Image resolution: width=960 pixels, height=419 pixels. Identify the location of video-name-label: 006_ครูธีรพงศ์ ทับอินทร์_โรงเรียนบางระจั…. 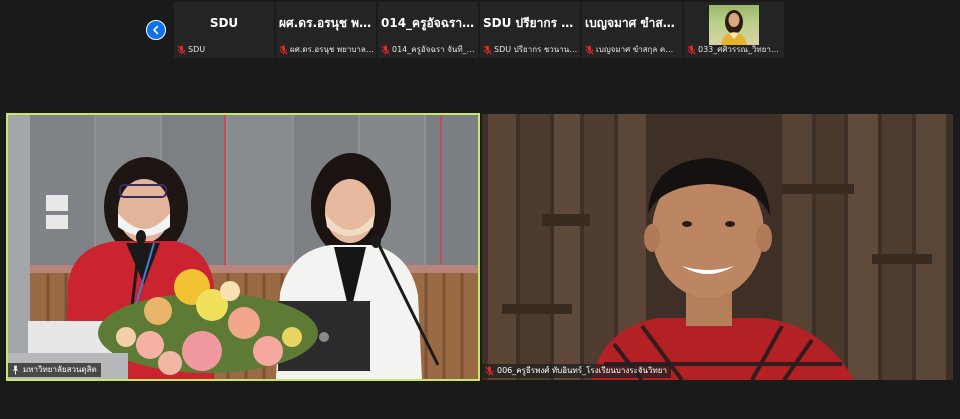
(582, 370).